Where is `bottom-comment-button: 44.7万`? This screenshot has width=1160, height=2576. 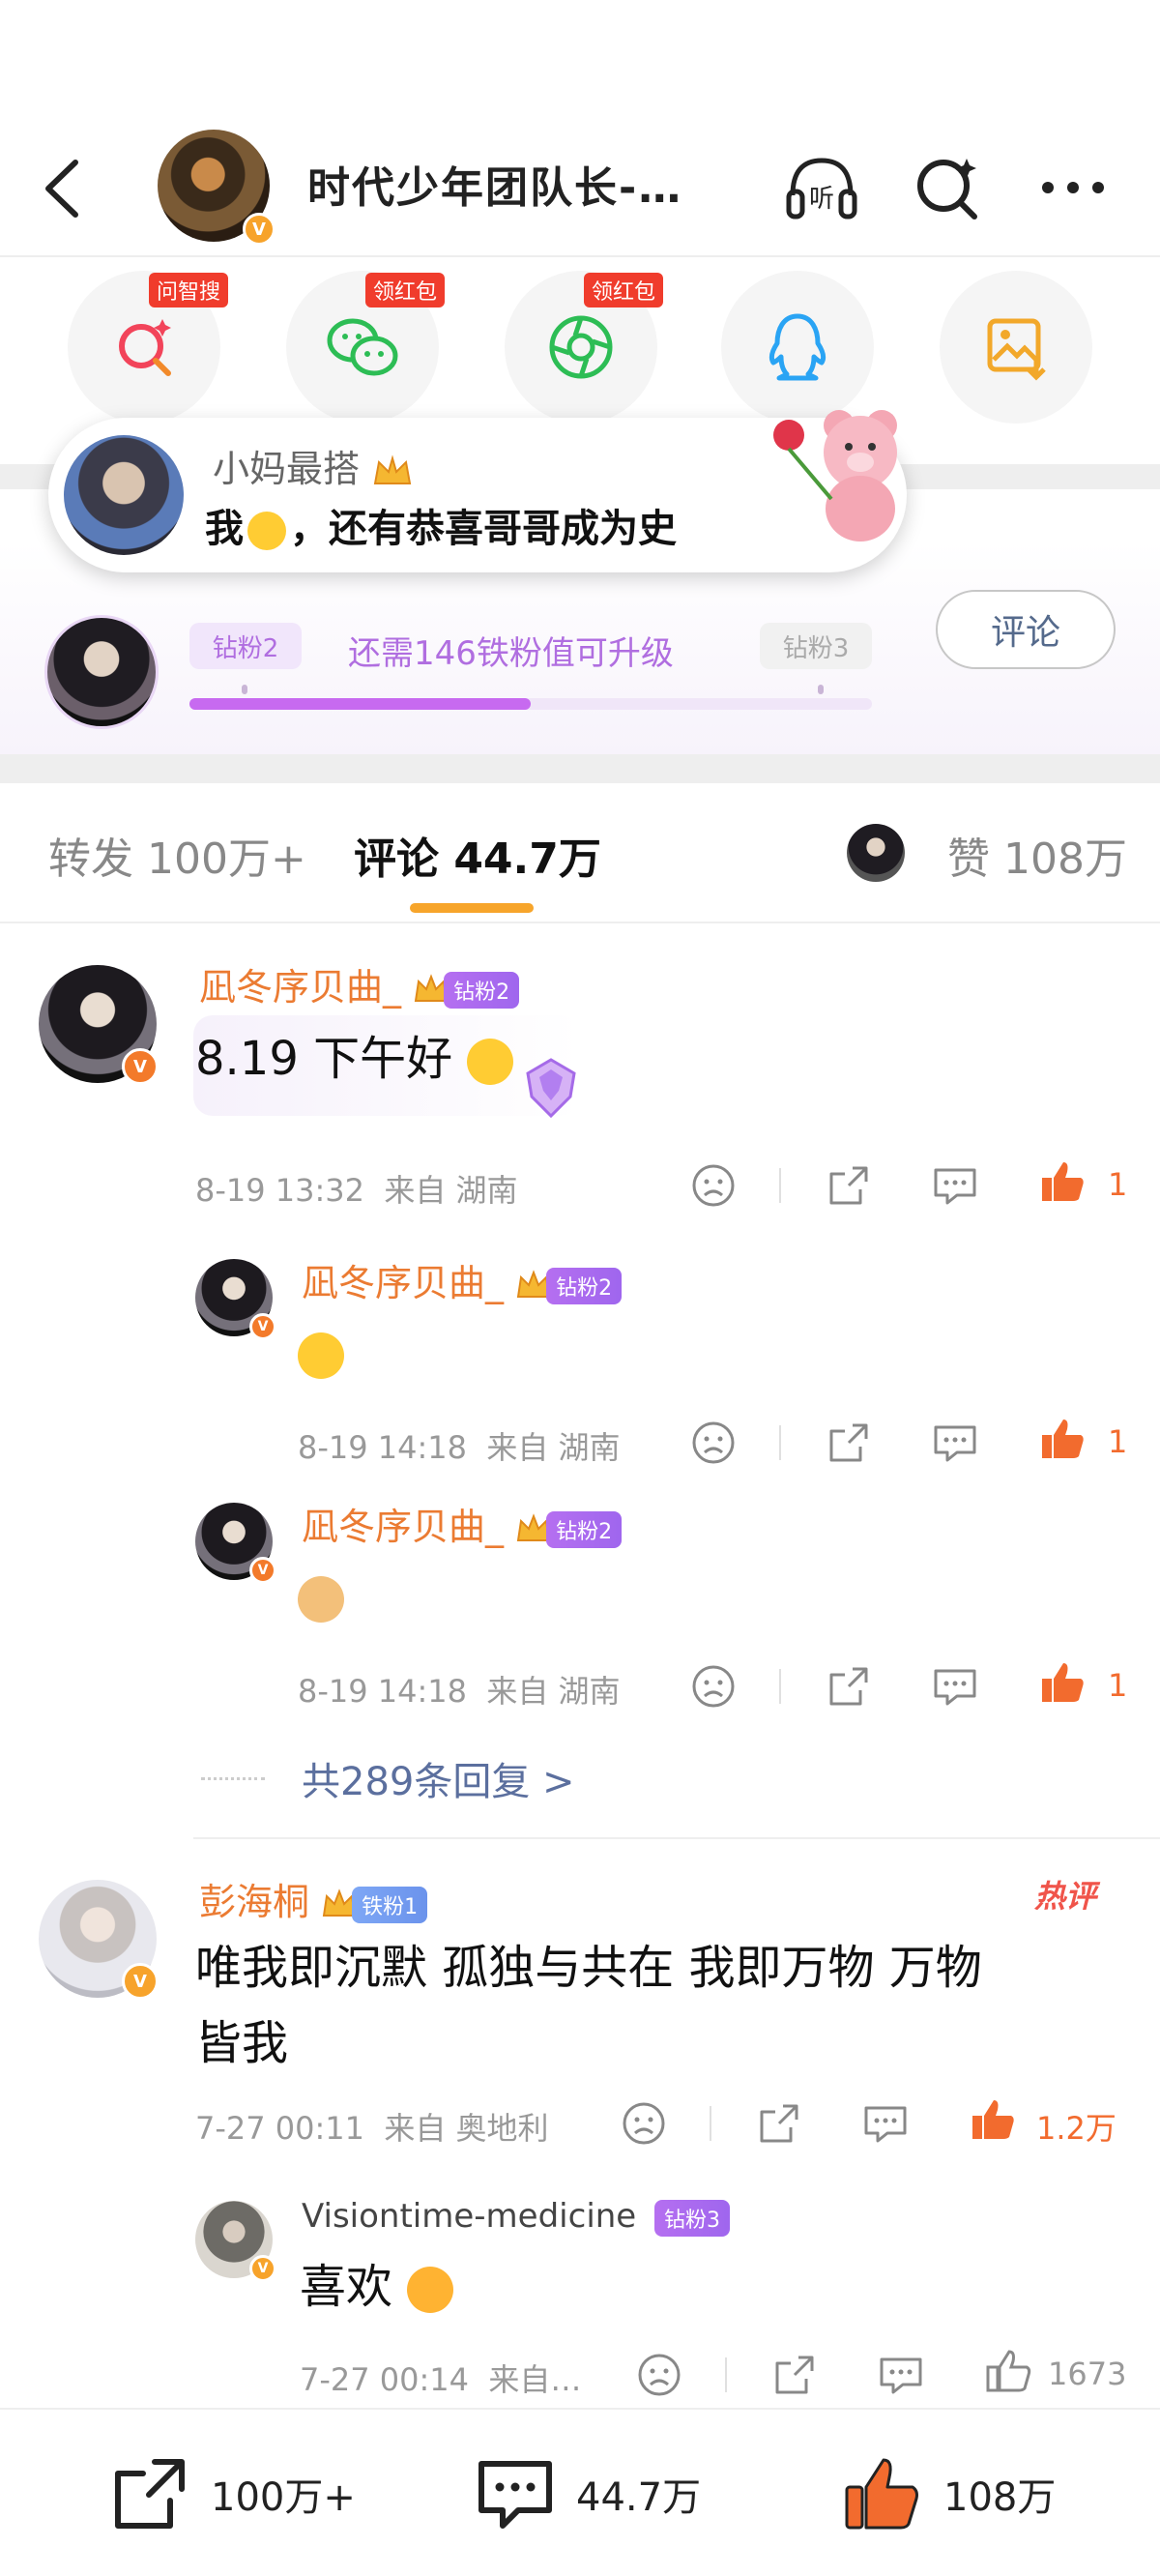
bottom-comment-button: 44.7万 is located at coordinates (588, 2493).